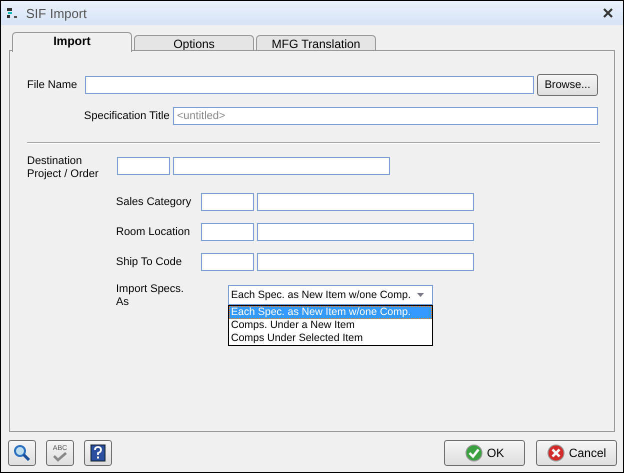  I want to click on search-icon, so click(22, 453).